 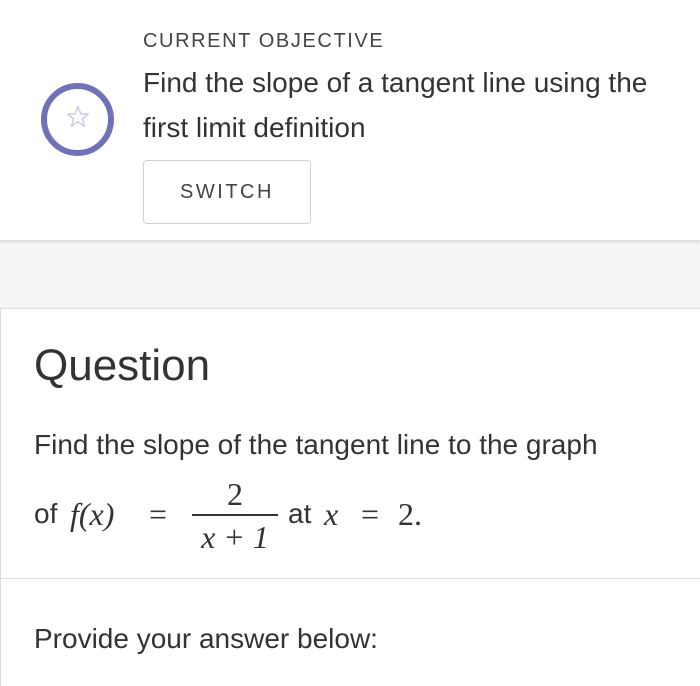 I want to click on fraction-bar, so click(x=235, y=515).